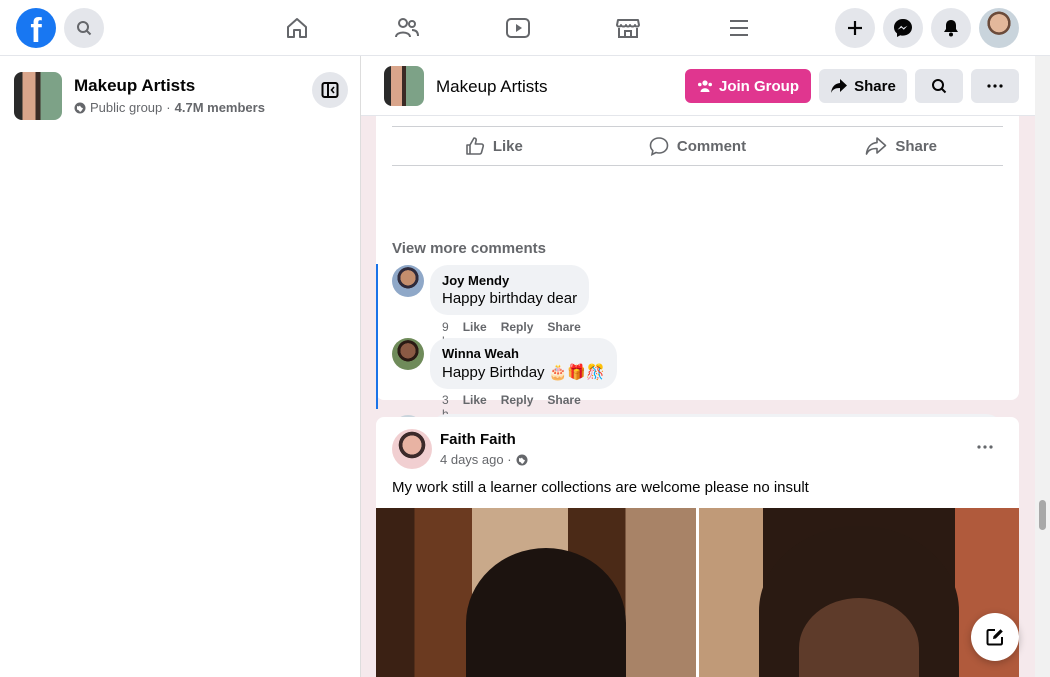 This screenshot has height=677, width=1050. What do you see at coordinates (659, 146) in the screenshot?
I see `comment-bubble-icon` at bounding box center [659, 146].